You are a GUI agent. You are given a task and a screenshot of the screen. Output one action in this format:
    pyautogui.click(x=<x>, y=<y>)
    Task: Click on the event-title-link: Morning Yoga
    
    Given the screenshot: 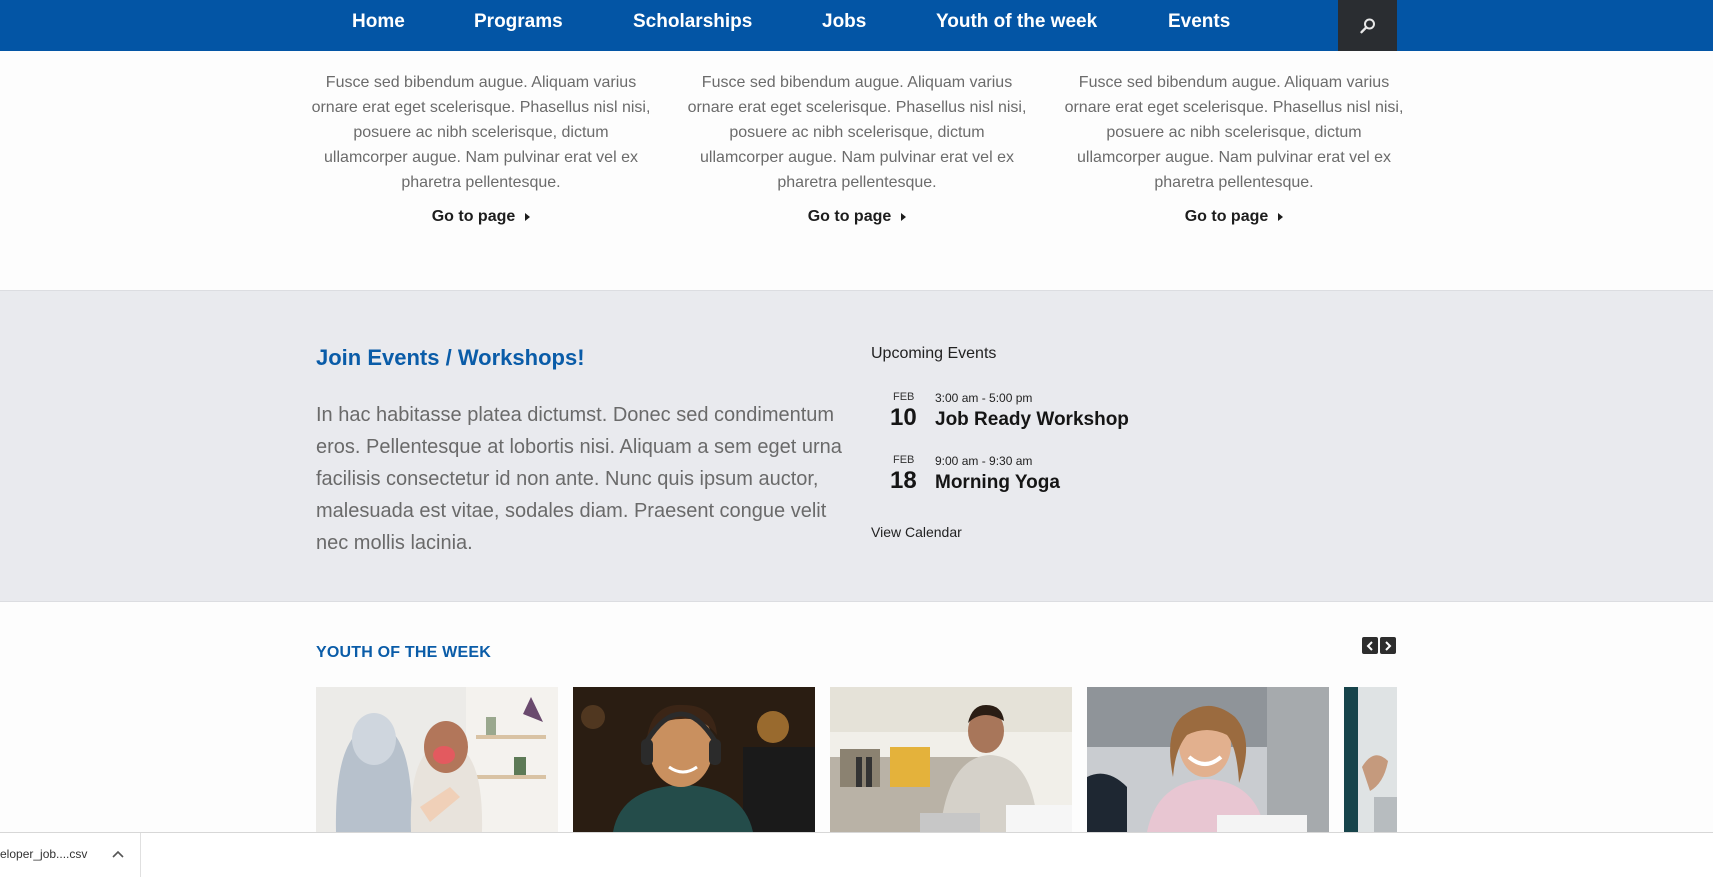 What is the action you would take?
    pyautogui.click(x=997, y=483)
    